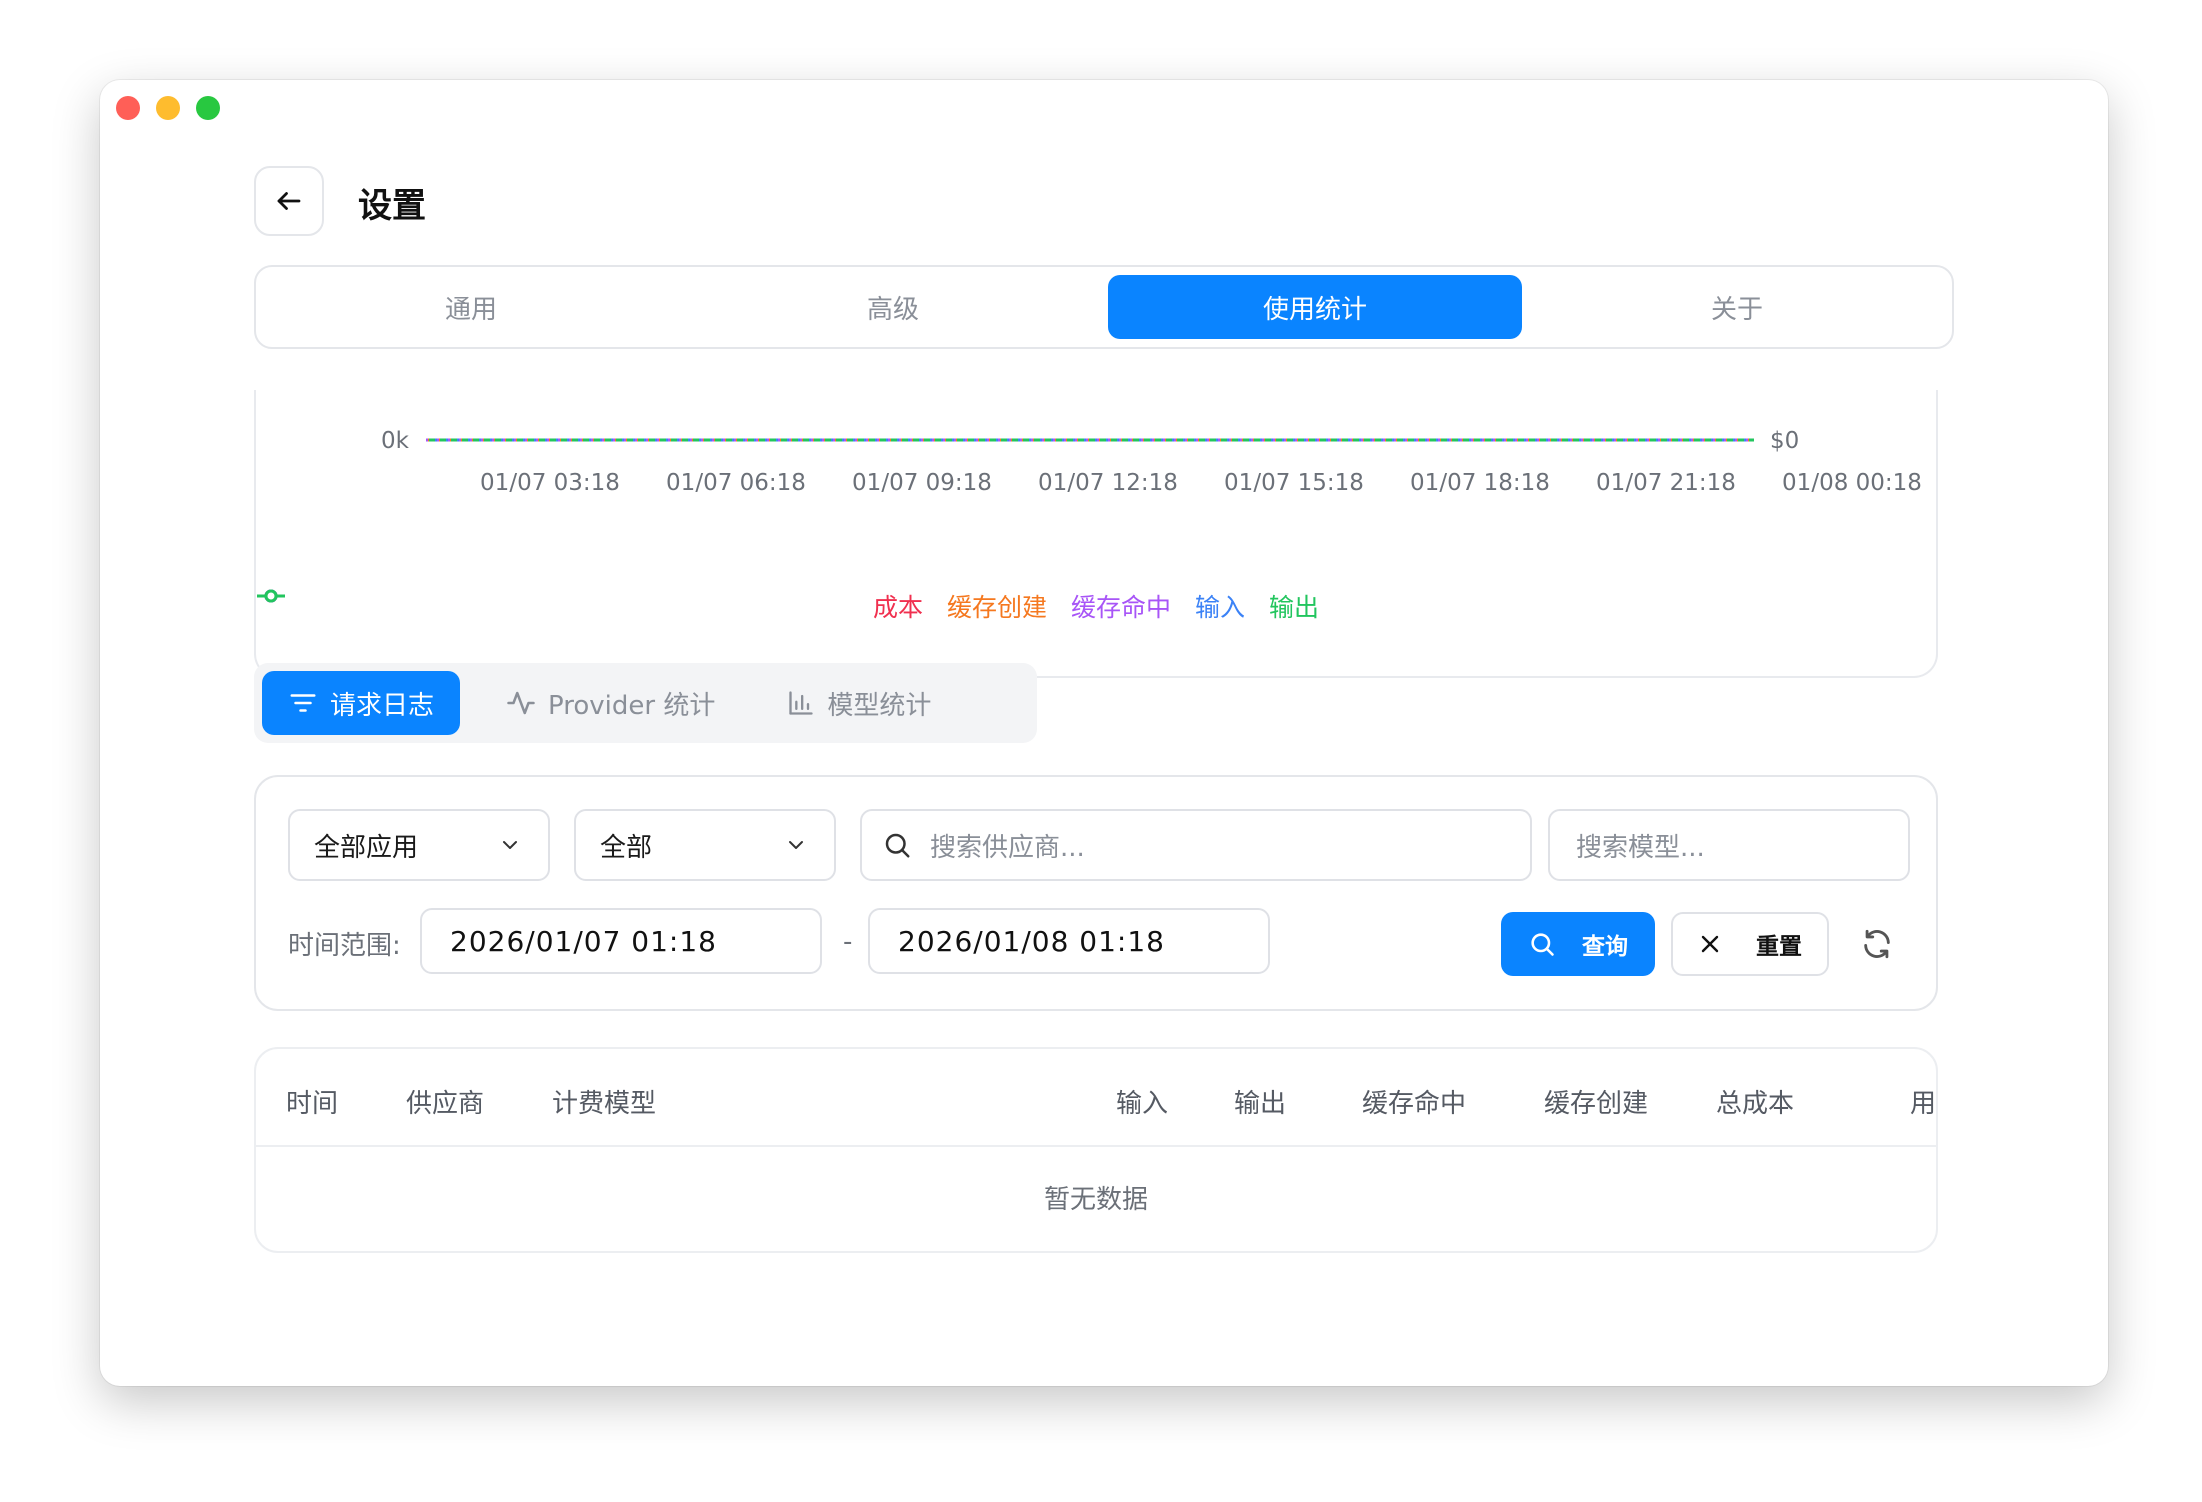  What do you see at coordinates (521, 703) in the screenshot?
I see `activity-icon` at bounding box center [521, 703].